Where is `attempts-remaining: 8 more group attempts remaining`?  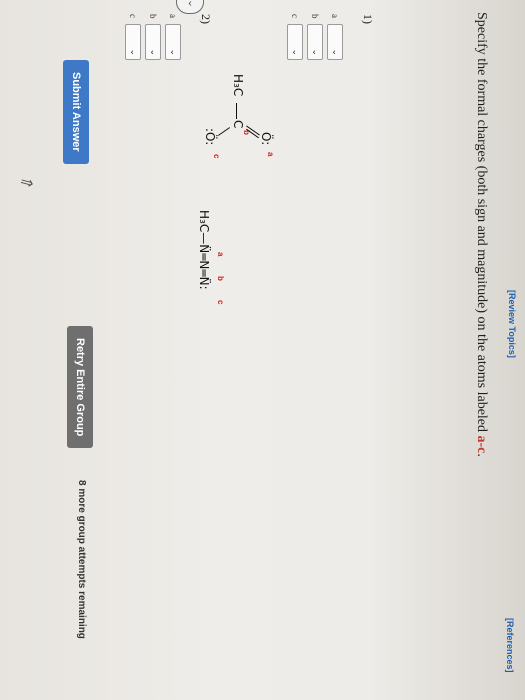 attempts-remaining: 8 more group attempts remaining is located at coordinates (81, 559).